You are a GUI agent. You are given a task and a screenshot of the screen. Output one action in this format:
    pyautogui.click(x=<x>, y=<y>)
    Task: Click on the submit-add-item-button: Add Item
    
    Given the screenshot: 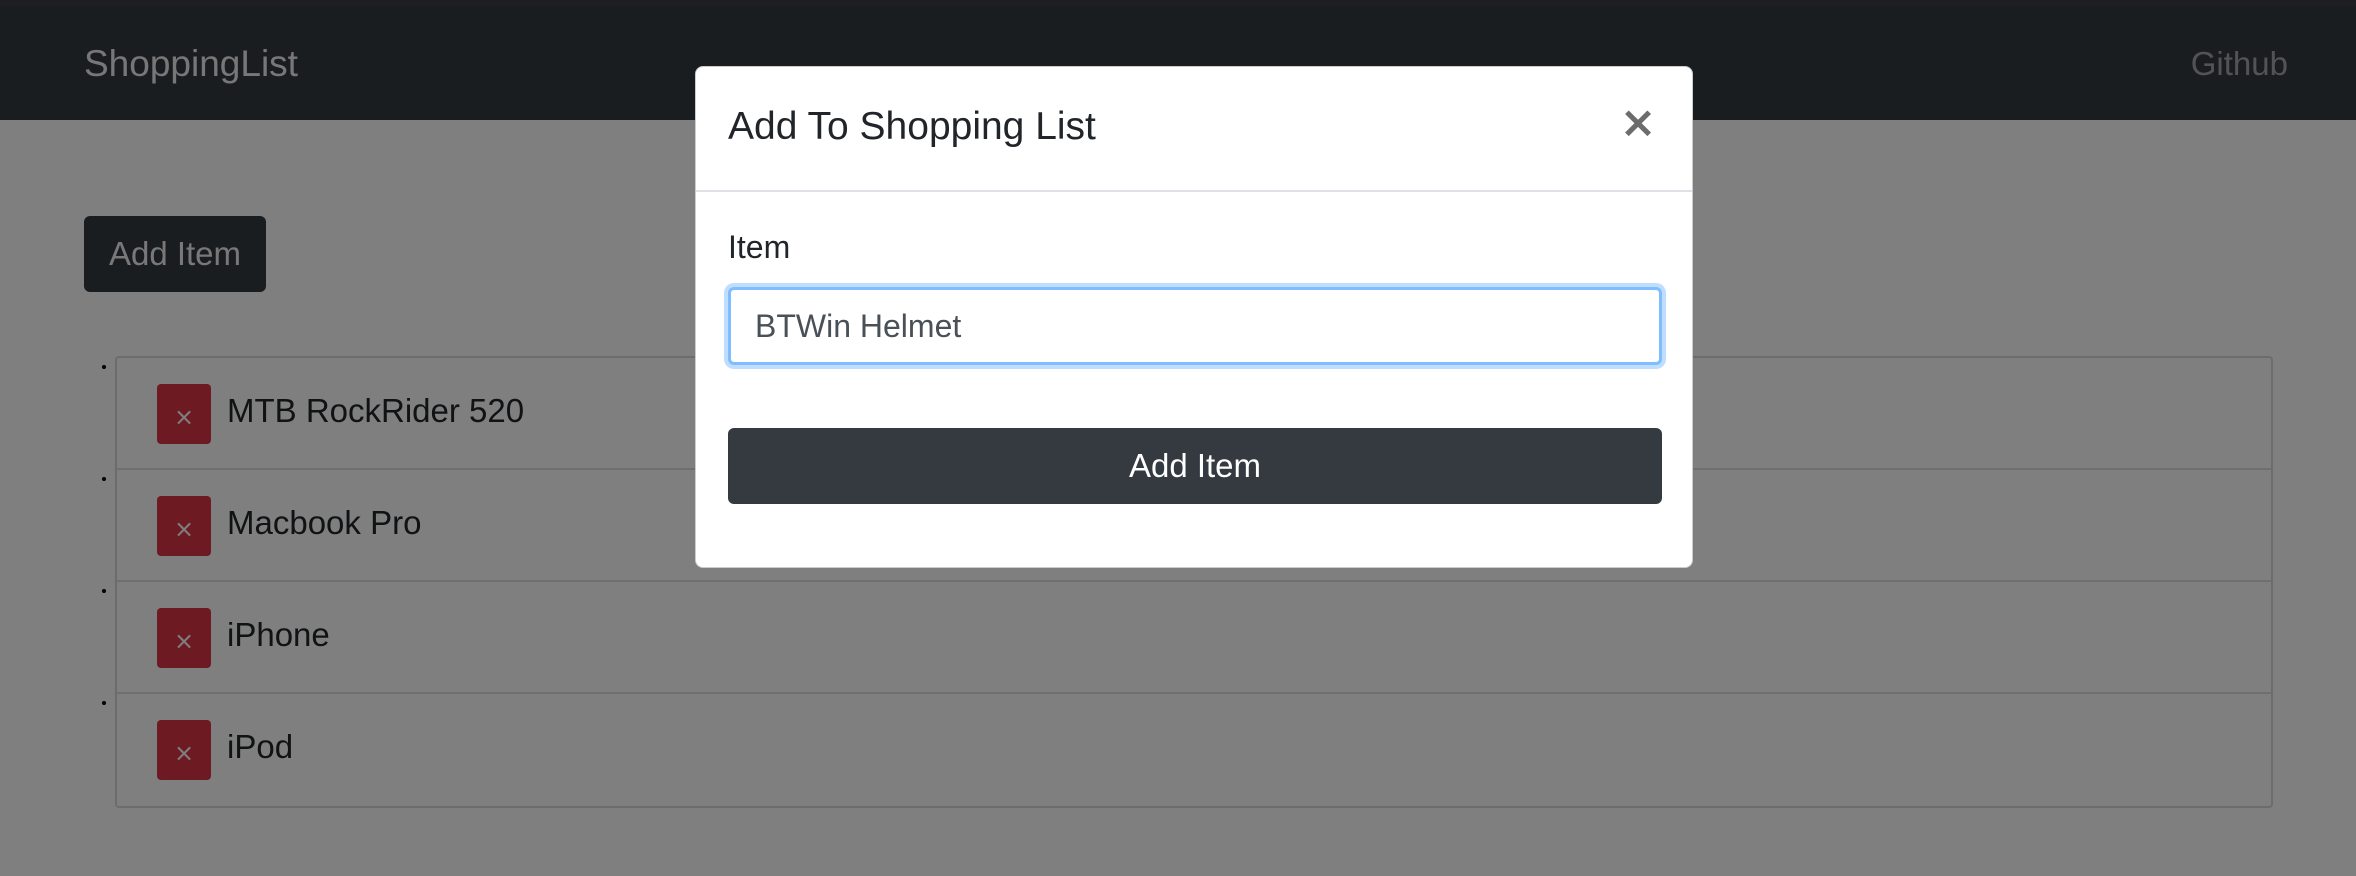 What is the action you would take?
    pyautogui.click(x=1195, y=466)
    